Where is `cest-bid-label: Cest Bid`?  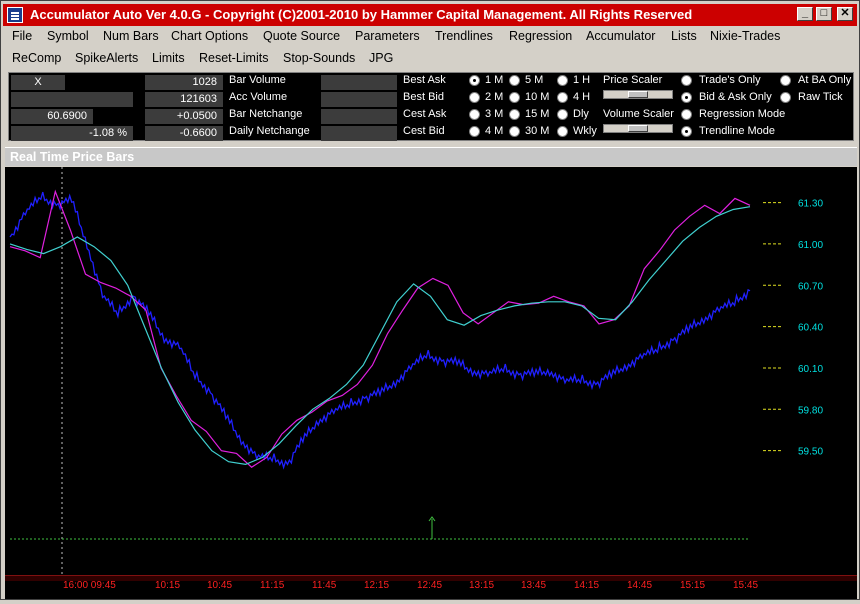
cest-bid-label: Cest Bid is located at coordinates (424, 131).